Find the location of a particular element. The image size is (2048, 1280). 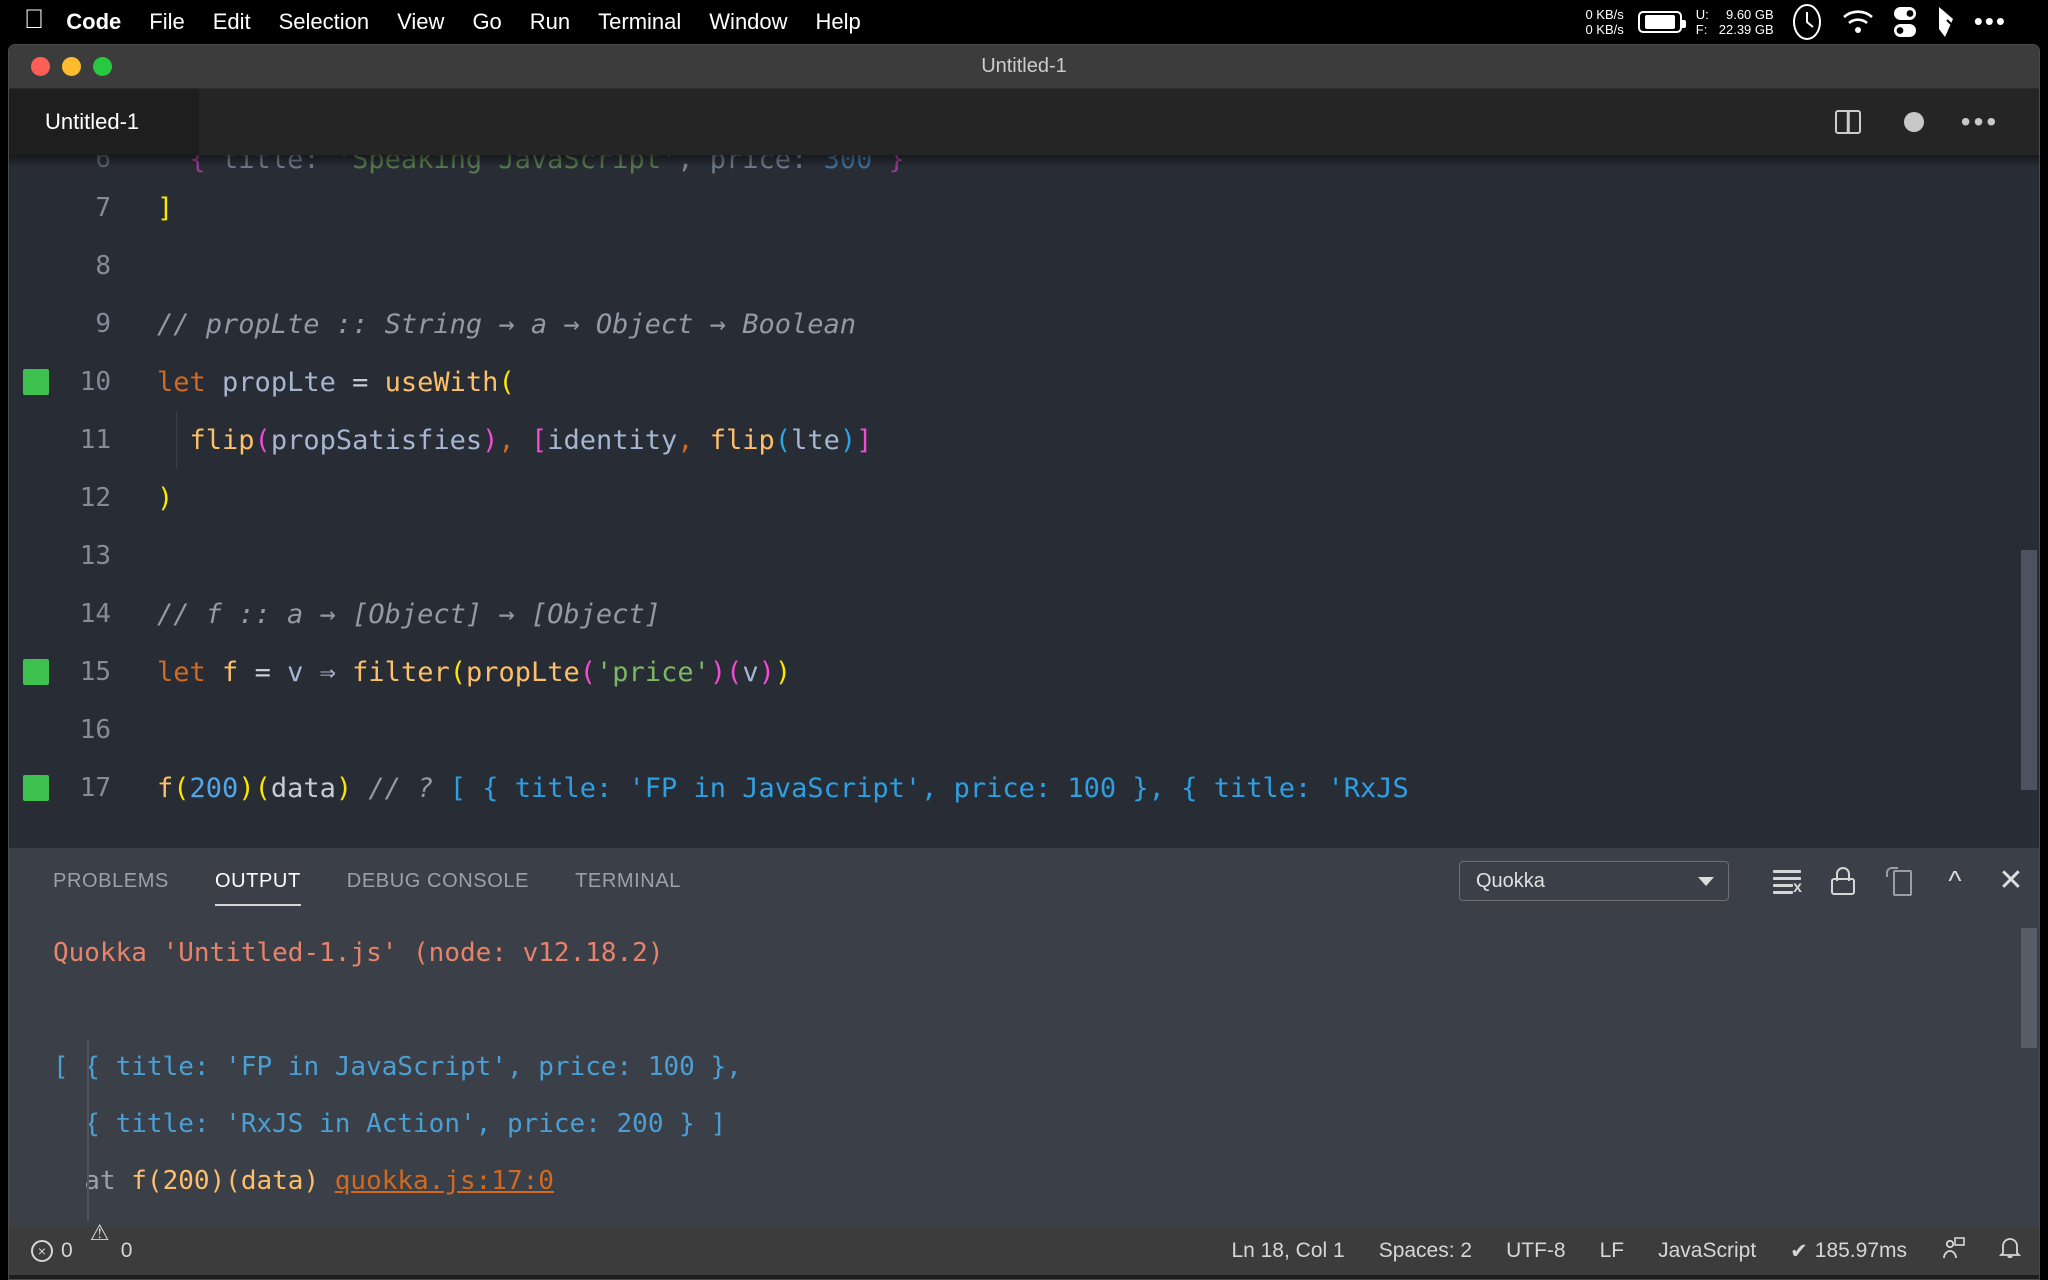

menu-item-edit: Edit is located at coordinates (232, 22).